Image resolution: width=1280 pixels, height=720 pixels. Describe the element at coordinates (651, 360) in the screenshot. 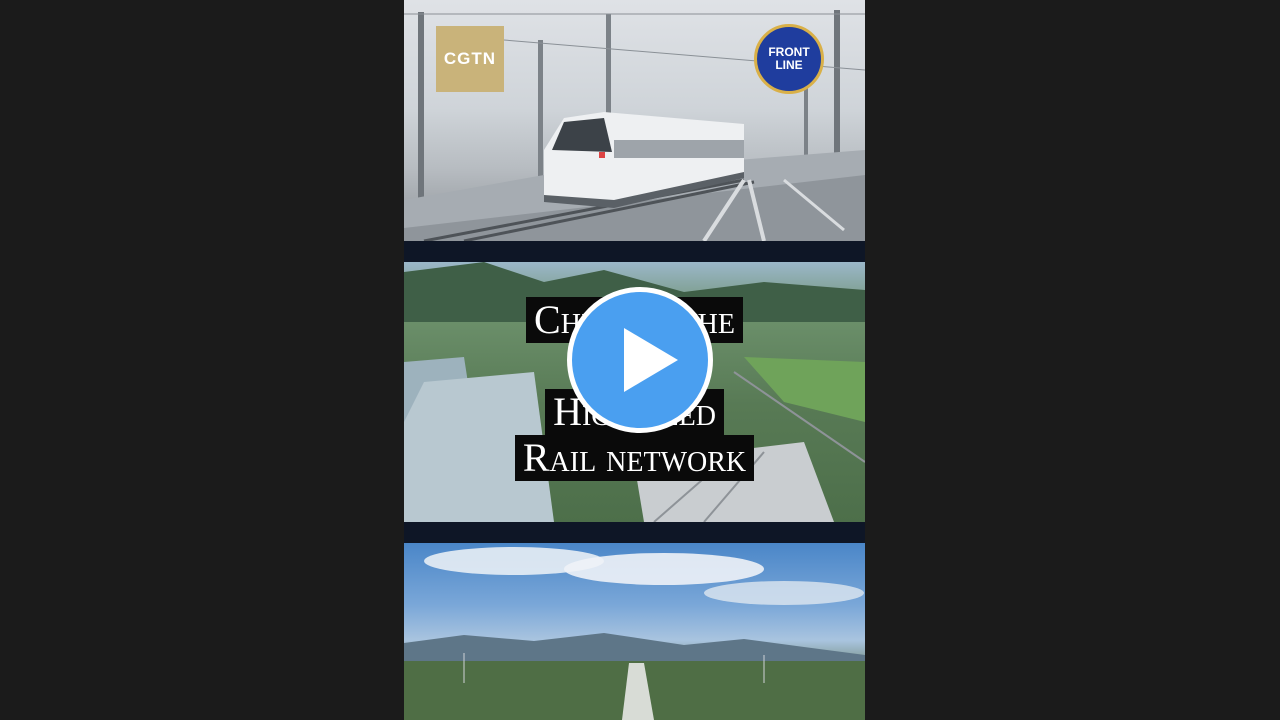

I see `play-icon` at that location.